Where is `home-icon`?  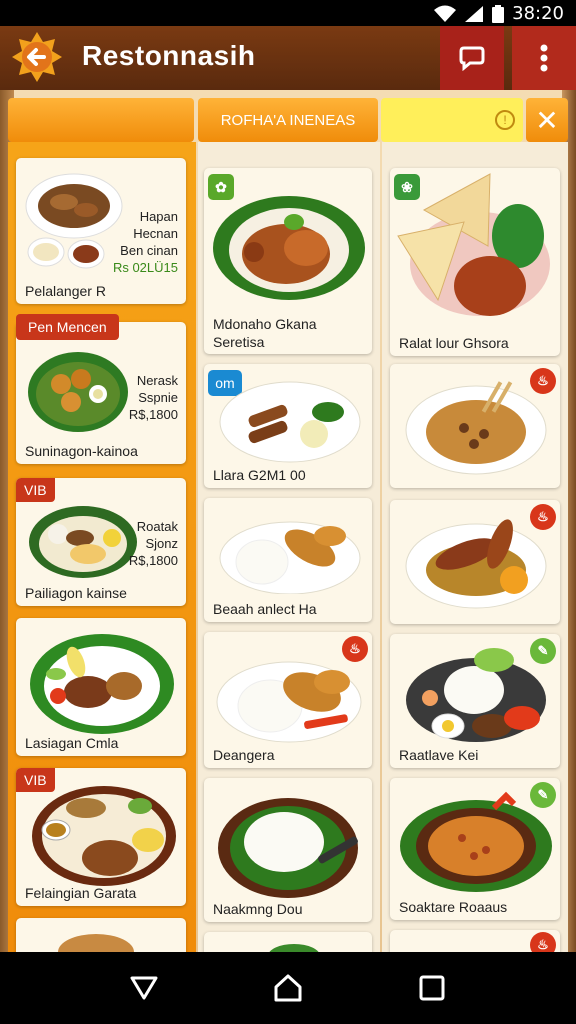
home-icon is located at coordinates (288, 988).